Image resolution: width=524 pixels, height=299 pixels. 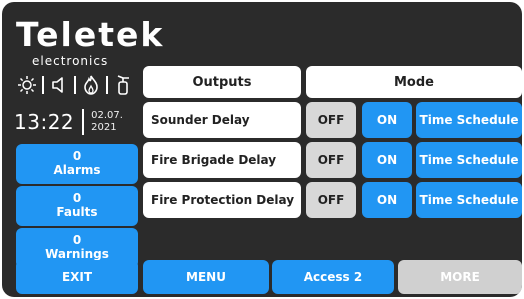 What do you see at coordinates (206, 277) in the screenshot?
I see `menu-button: MENU` at bounding box center [206, 277].